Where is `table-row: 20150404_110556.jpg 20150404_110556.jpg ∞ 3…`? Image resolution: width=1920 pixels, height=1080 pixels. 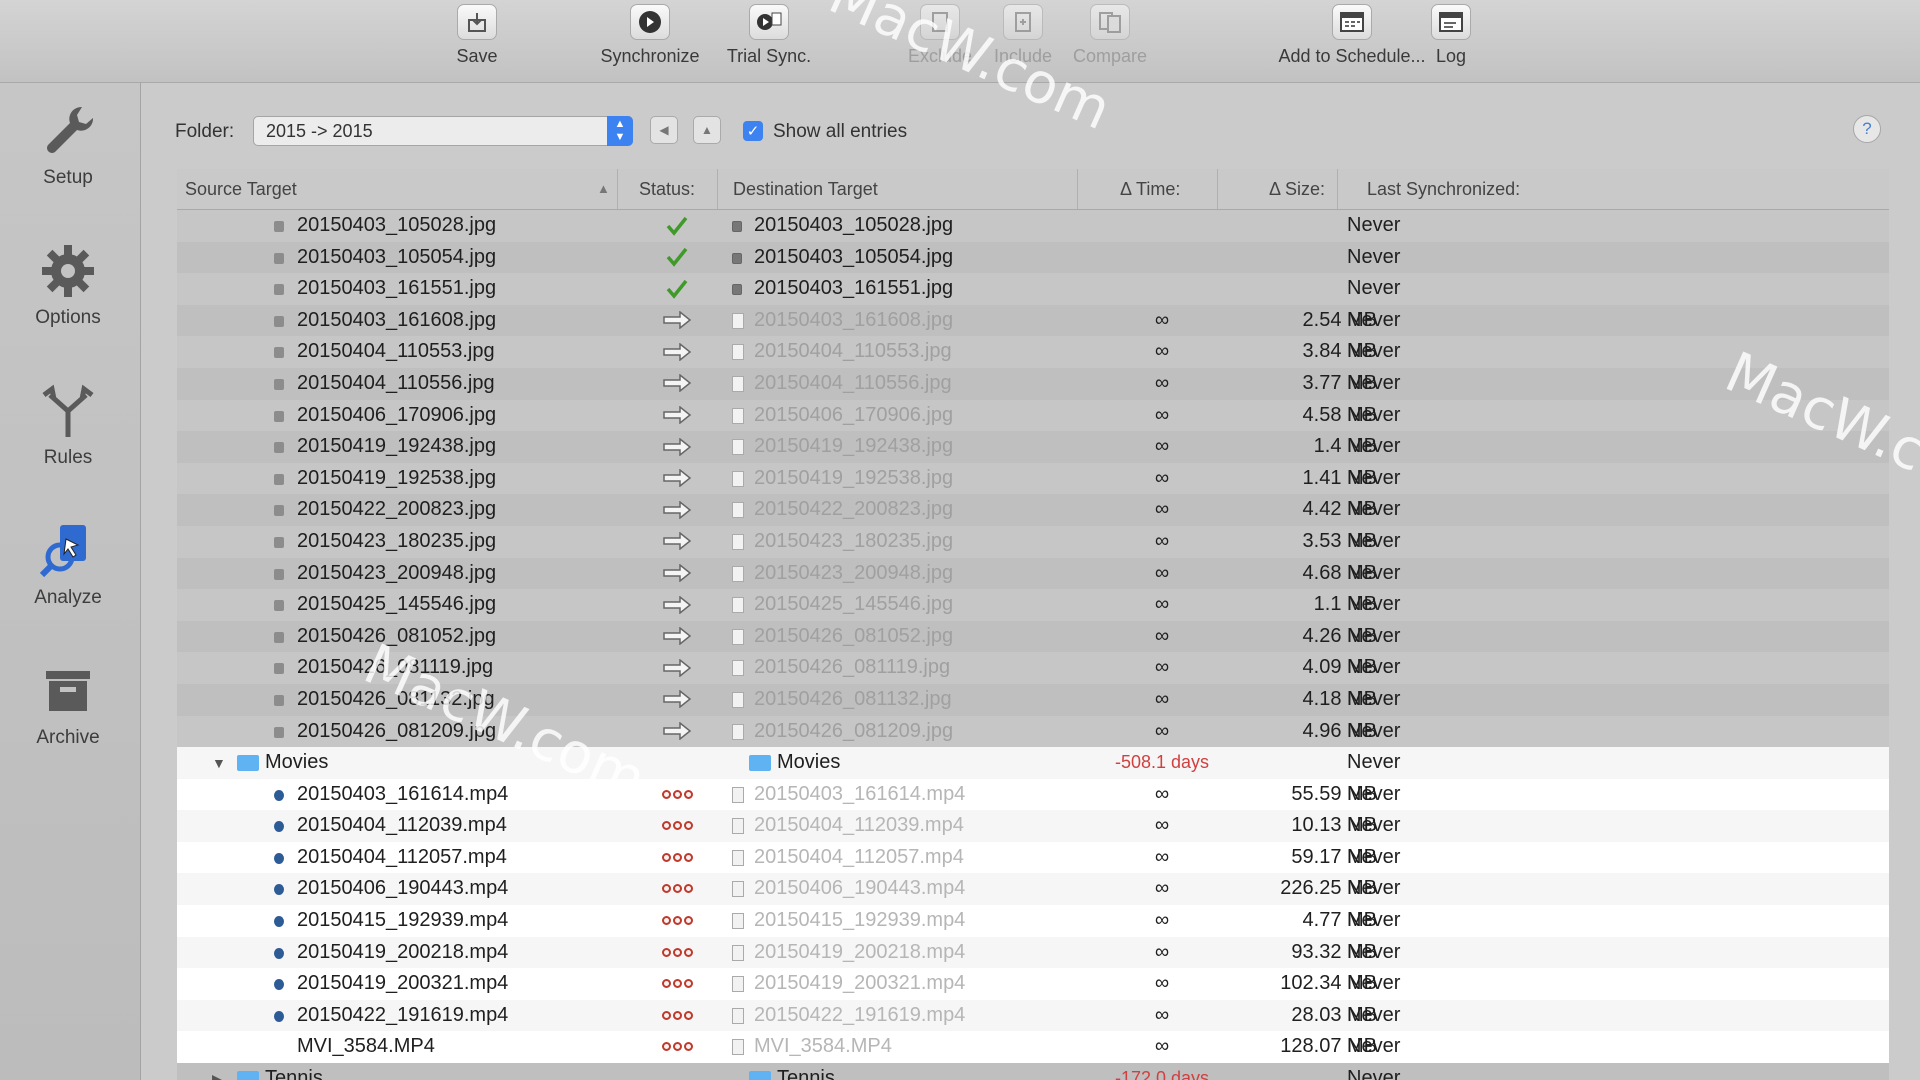
table-row: 20150404_110556.jpg 20150404_110556.jpg ∞ 3… is located at coordinates (1033, 383).